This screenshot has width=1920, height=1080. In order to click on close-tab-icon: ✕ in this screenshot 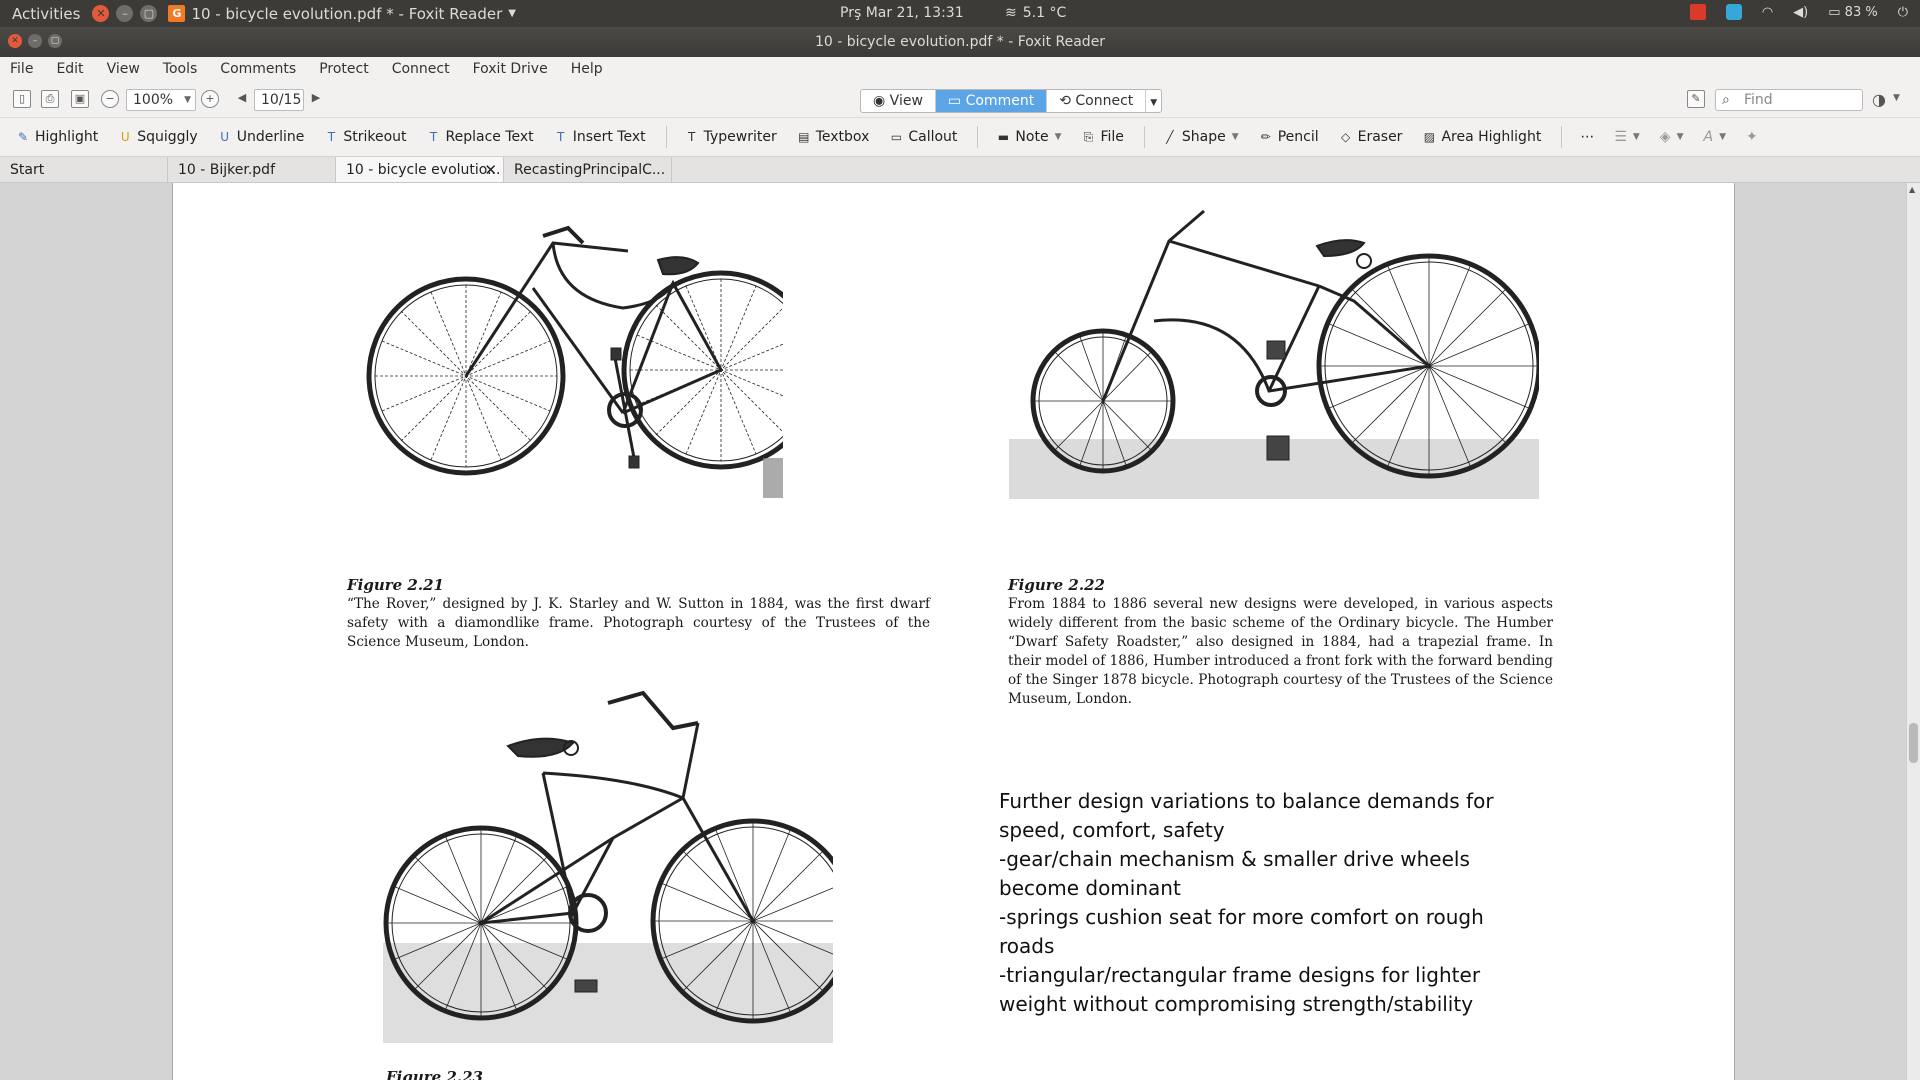, I will do `click(490, 169)`.